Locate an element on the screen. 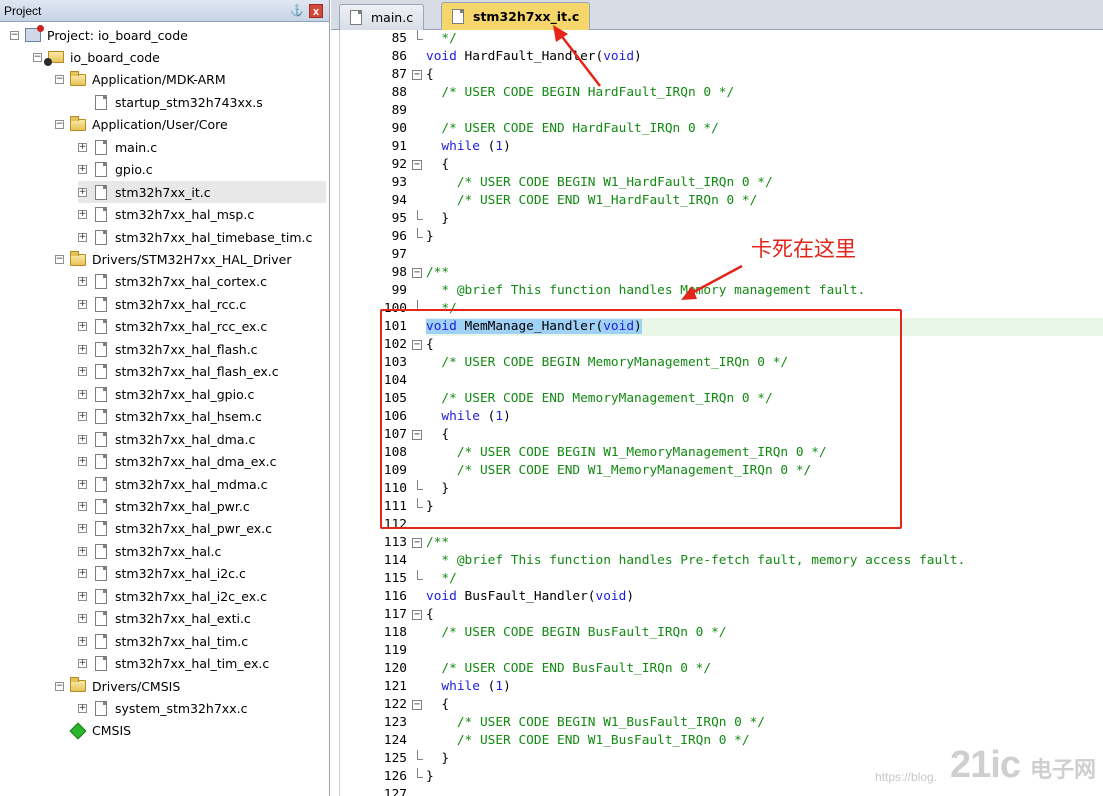  code-line: 122− { is located at coordinates (717, 705).